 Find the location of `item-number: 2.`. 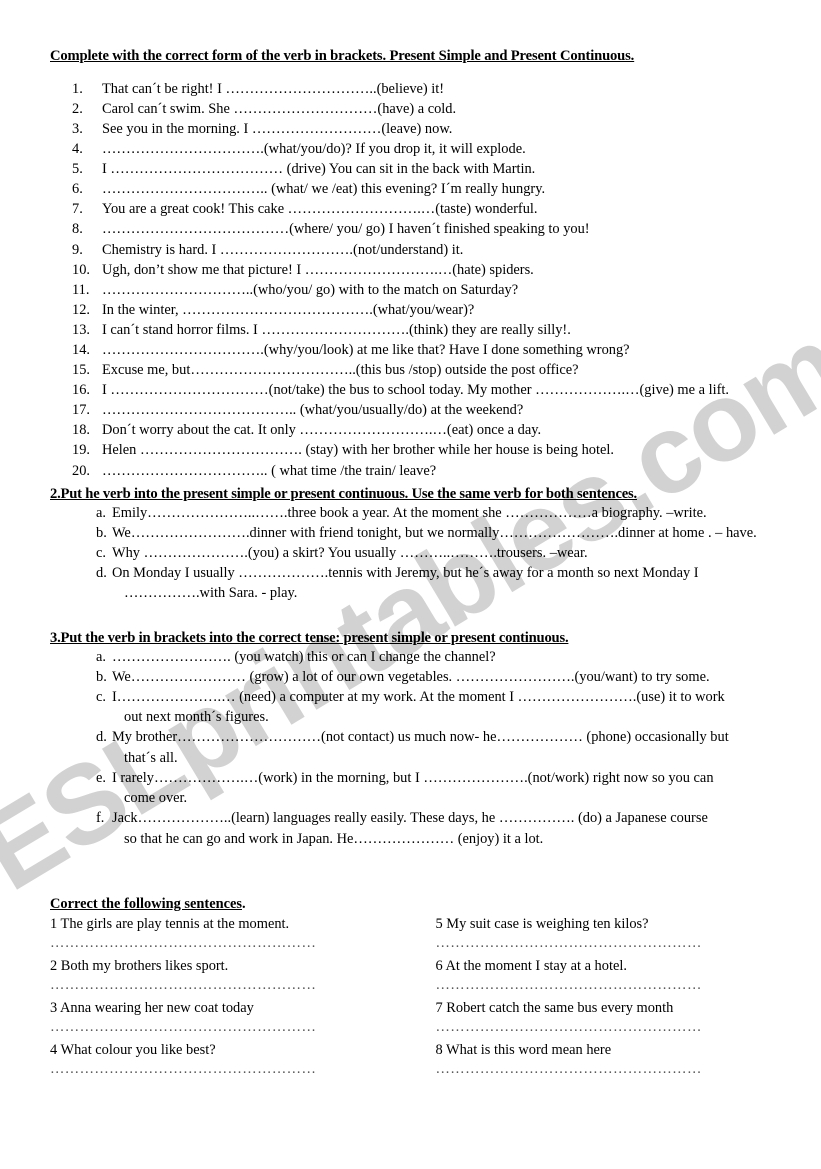

item-number: 2. is located at coordinates (77, 108).